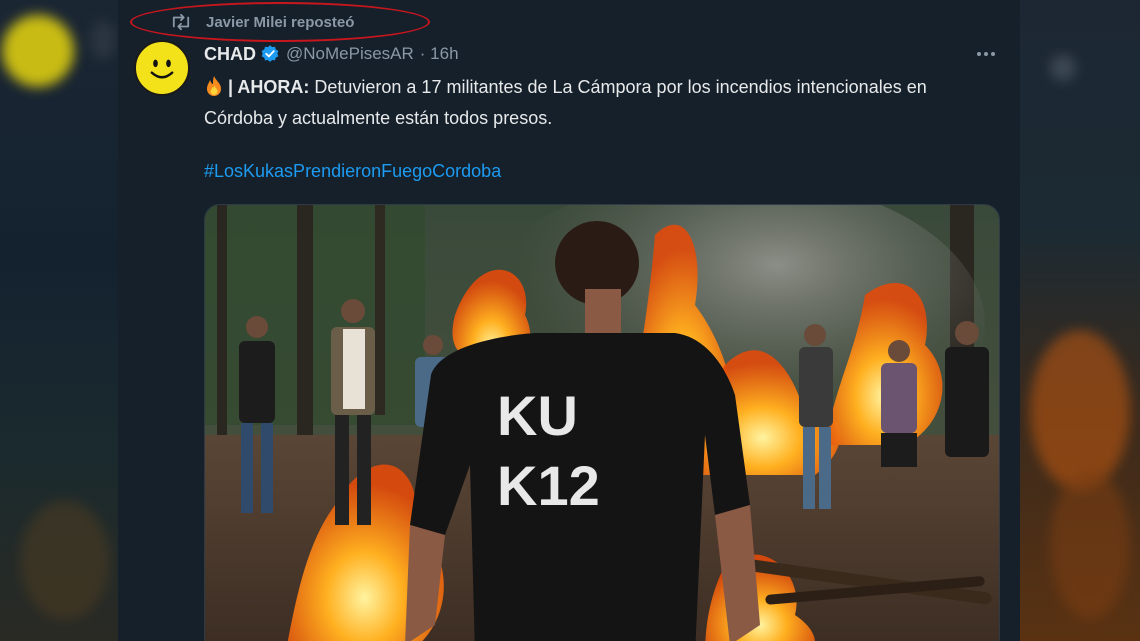  Describe the element at coordinates (162, 68) in the screenshot. I see `avatar` at that location.